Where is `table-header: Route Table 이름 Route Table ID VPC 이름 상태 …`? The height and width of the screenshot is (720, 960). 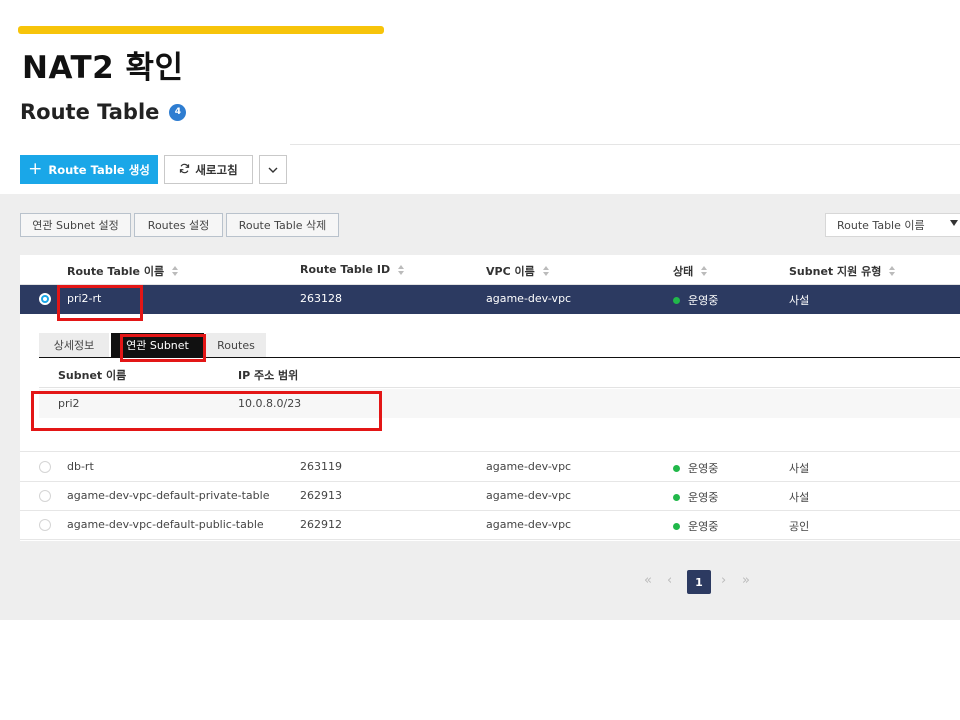 table-header: Route Table 이름 Route Table ID VPC 이름 상태 … is located at coordinates (490, 270).